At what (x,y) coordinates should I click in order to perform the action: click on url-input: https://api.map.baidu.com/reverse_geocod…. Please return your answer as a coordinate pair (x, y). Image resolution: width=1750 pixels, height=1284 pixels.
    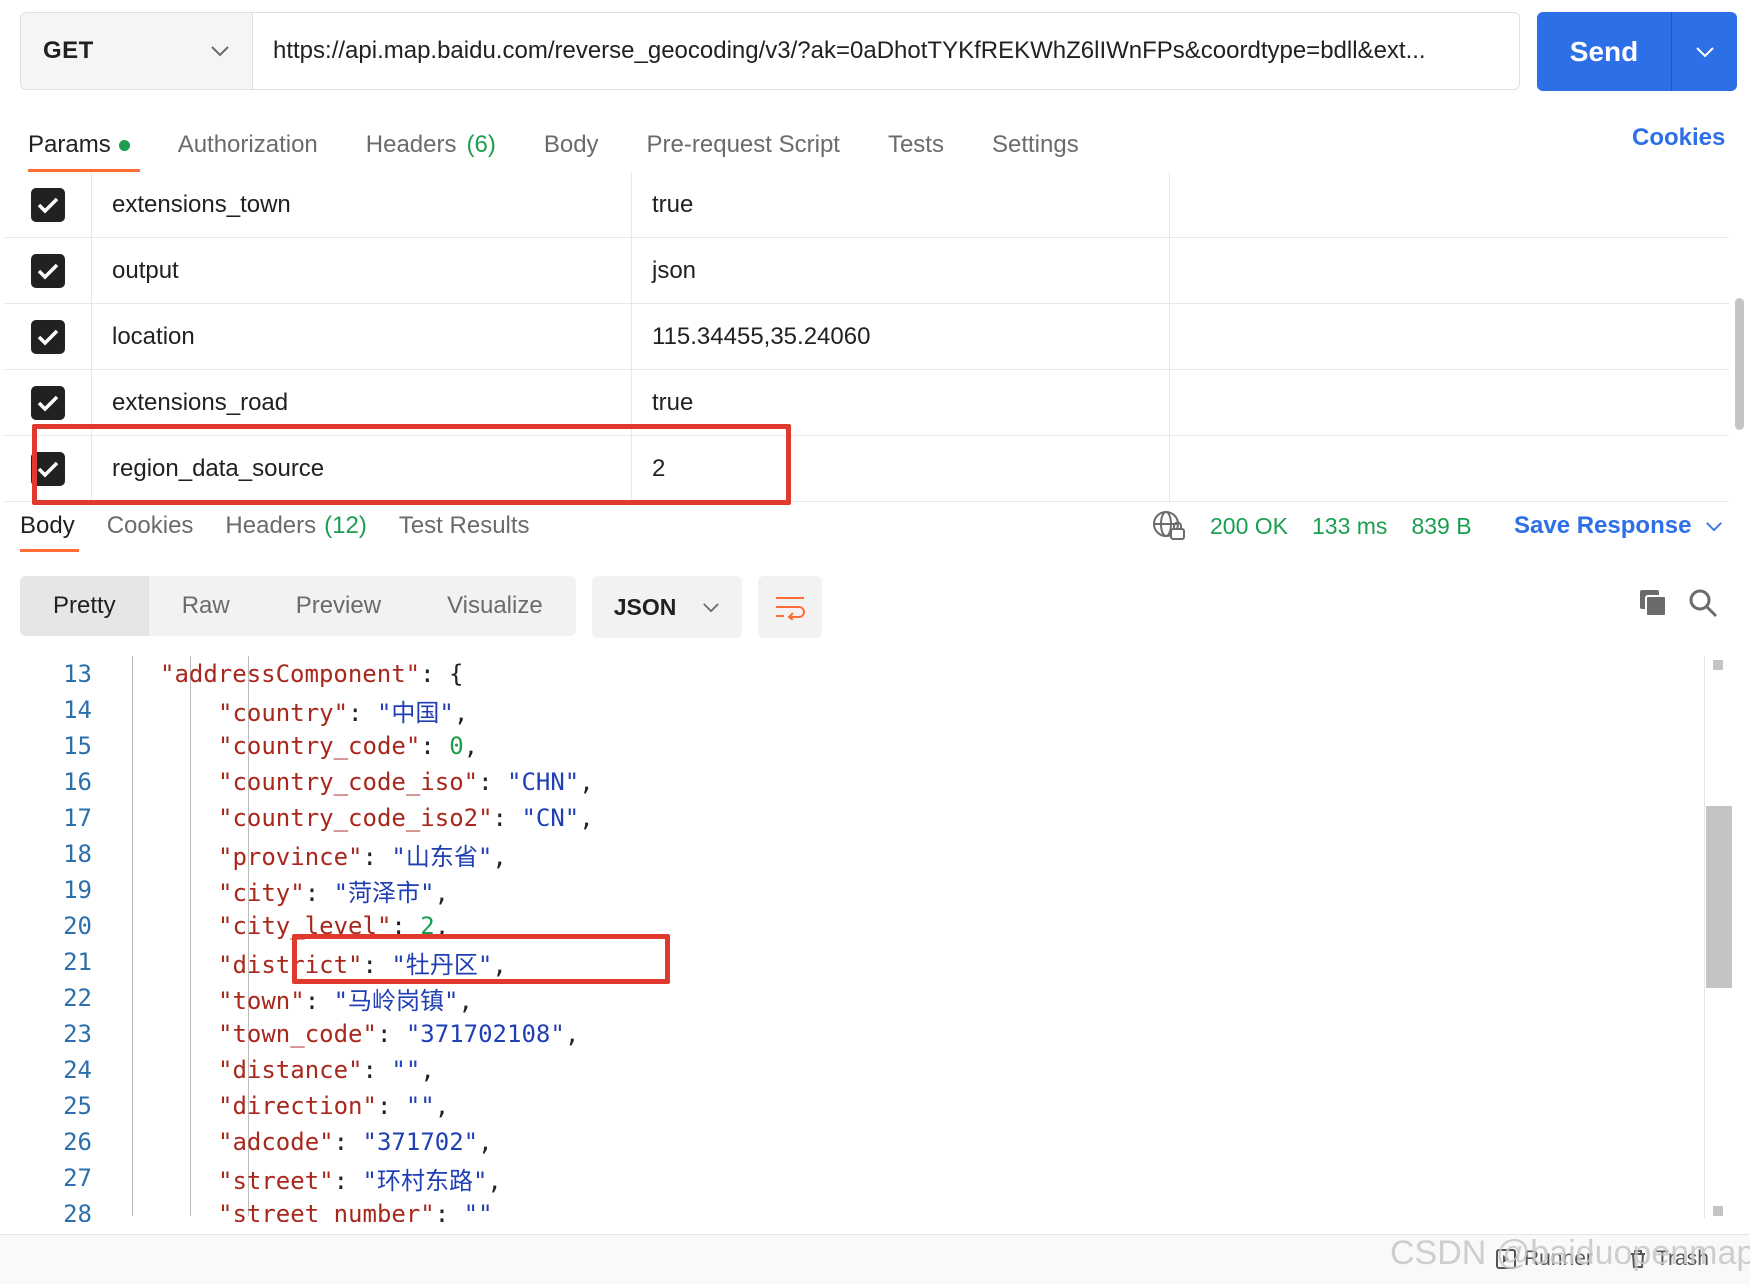
    Looking at the image, I should click on (886, 51).